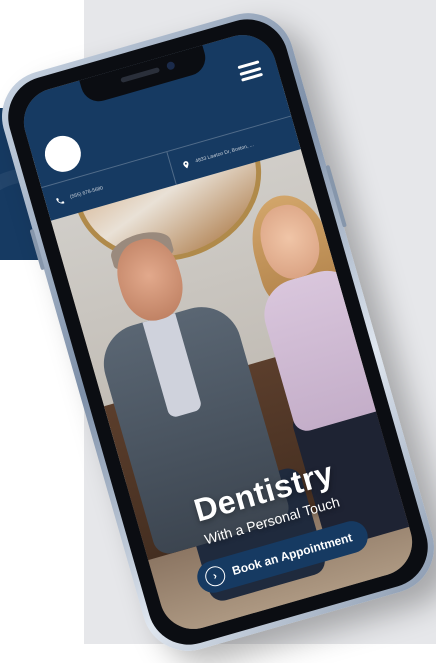 Image resolution: width=436 pixels, height=663 pixels. What do you see at coordinates (60, 200) in the screenshot?
I see `phone-icon` at bounding box center [60, 200].